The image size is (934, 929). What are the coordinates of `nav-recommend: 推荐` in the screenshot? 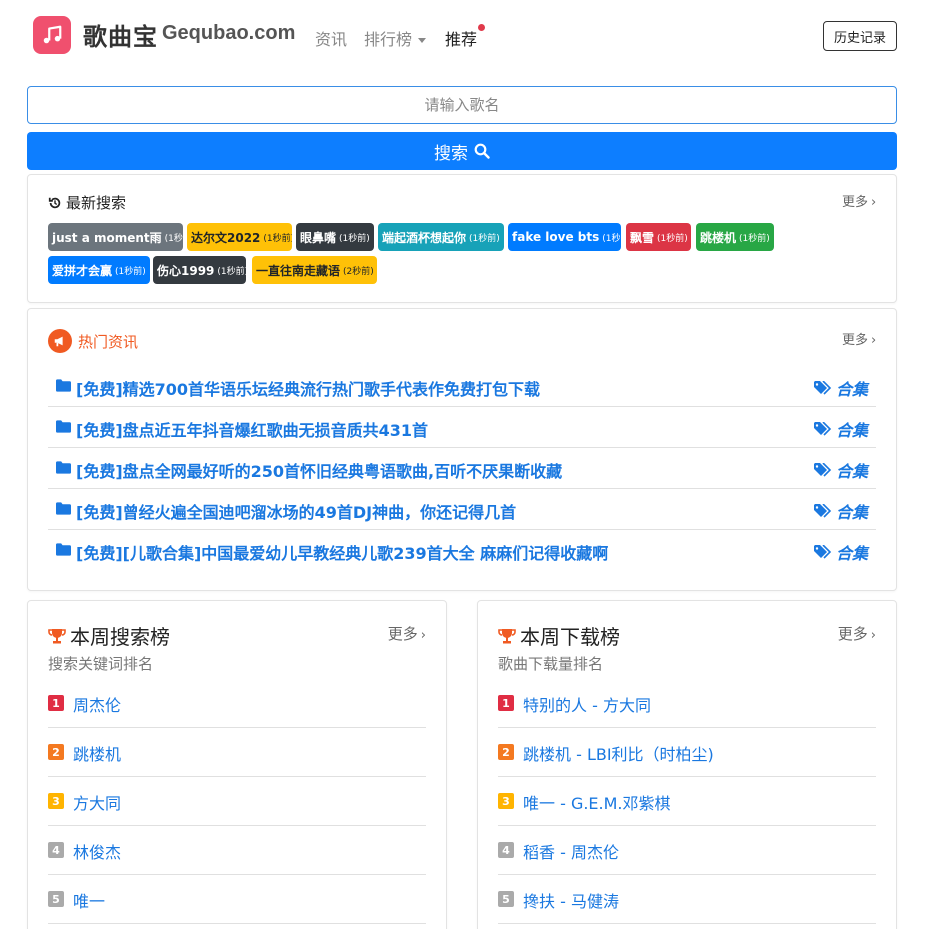 It's located at (461, 38).